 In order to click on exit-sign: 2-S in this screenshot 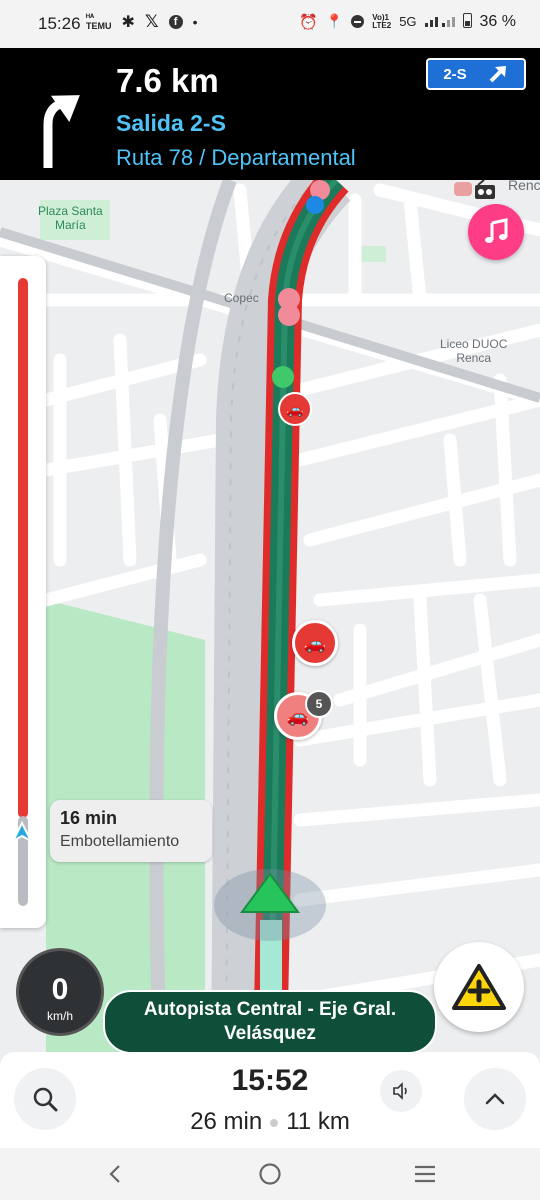, I will do `click(476, 74)`.